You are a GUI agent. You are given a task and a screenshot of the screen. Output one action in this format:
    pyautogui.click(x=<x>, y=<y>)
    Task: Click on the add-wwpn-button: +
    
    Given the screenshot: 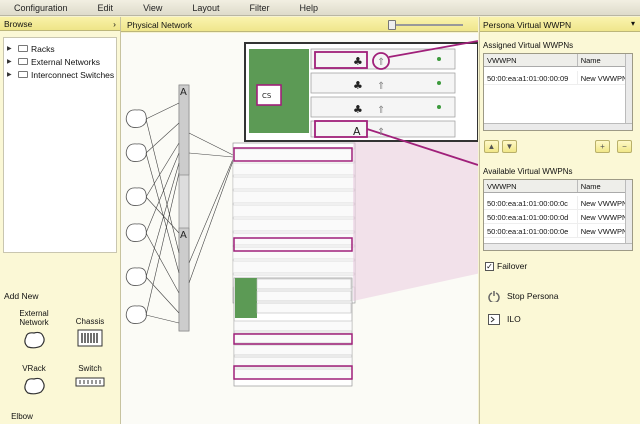 What is the action you would take?
    pyautogui.click(x=602, y=146)
    